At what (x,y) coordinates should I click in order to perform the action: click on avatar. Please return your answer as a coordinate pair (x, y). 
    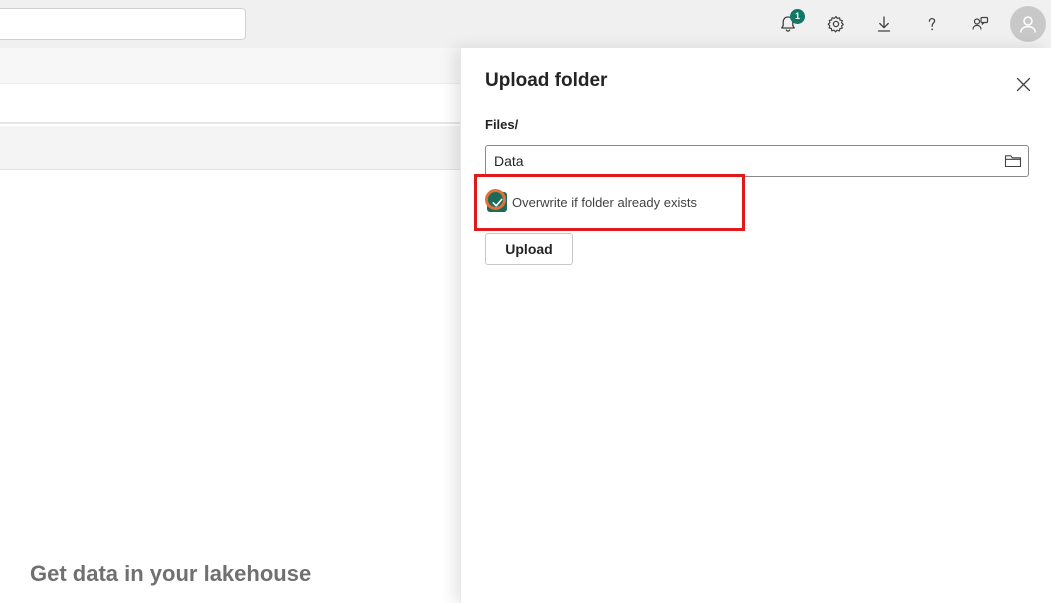
    Looking at the image, I should click on (1028, 24).